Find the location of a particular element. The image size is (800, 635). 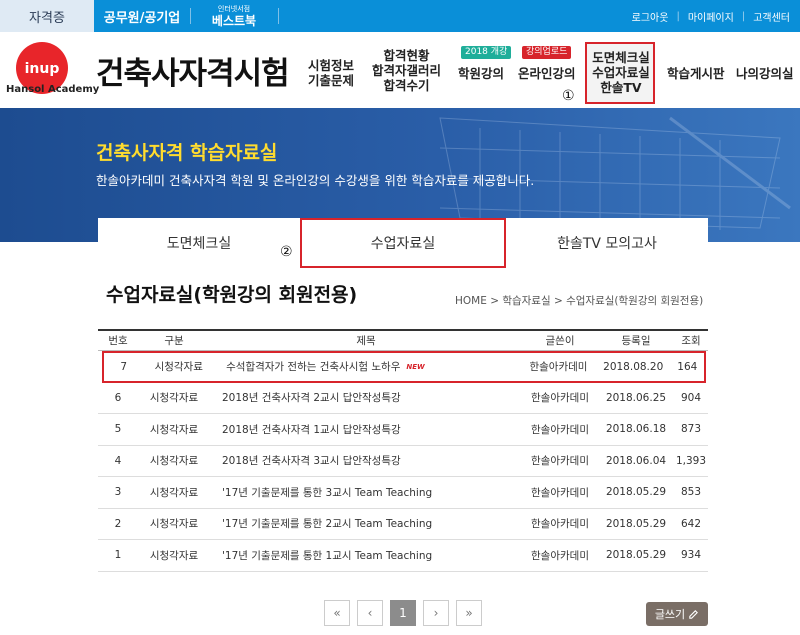

row-title: 2018년 건축사자격 1교시 답안작성특강 is located at coordinates (366, 429).